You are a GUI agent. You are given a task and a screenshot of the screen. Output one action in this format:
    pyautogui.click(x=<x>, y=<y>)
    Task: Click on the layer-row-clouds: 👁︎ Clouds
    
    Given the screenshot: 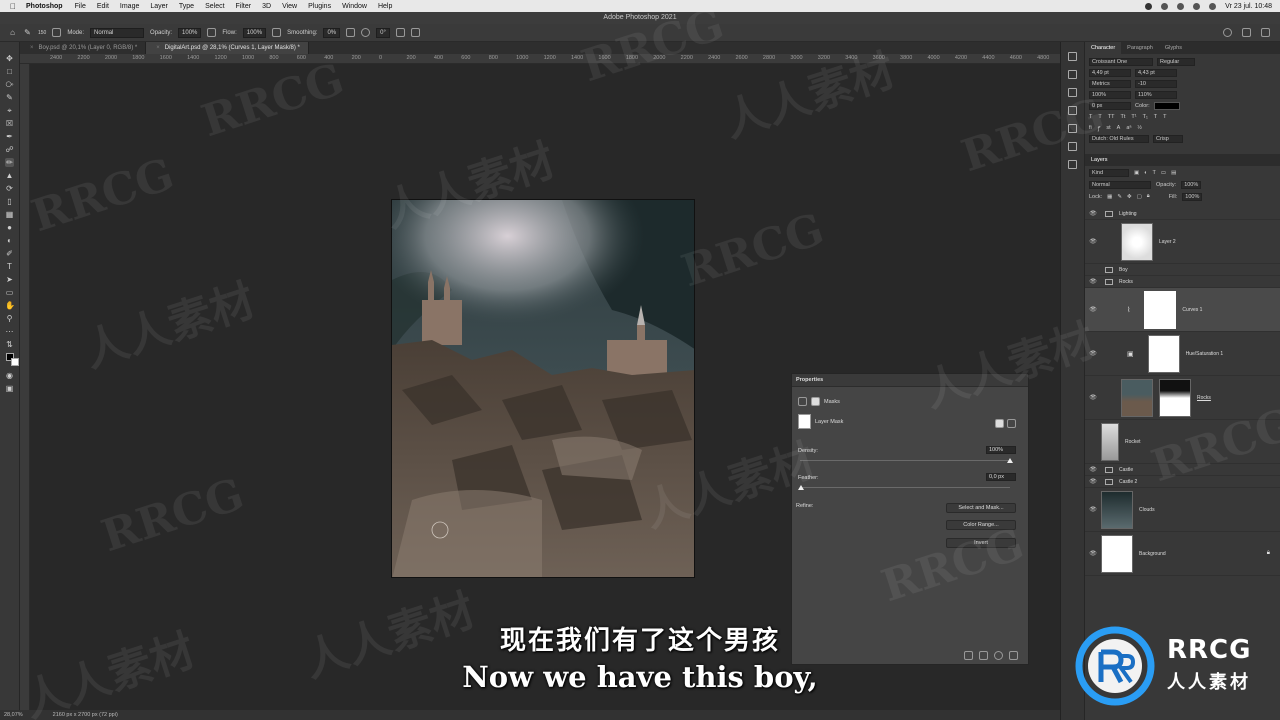 What is the action you would take?
    pyautogui.click(x=1182, y=510)
    